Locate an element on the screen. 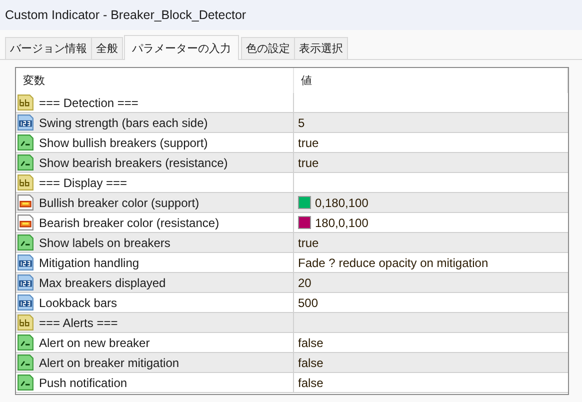  parameter-value: 180,0,100 is located at coordinates (341, 223).